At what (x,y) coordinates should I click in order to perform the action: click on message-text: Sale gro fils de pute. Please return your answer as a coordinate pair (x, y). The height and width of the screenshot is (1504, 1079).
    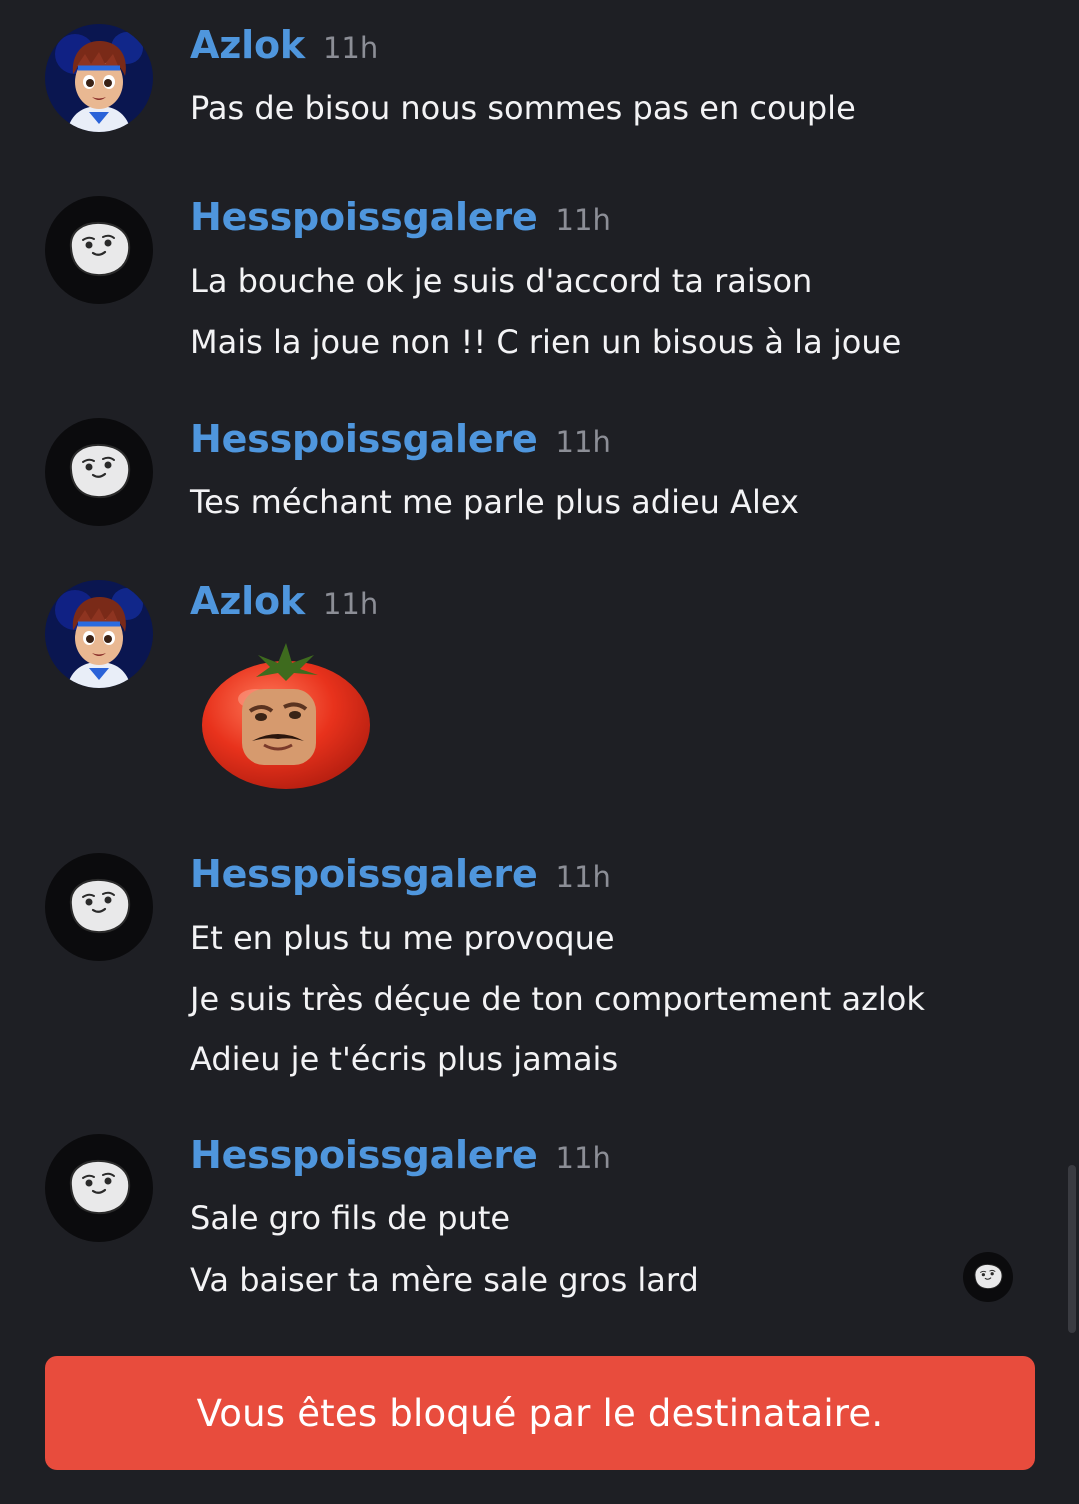
    Looking at the image, I should click on (350, 1218).